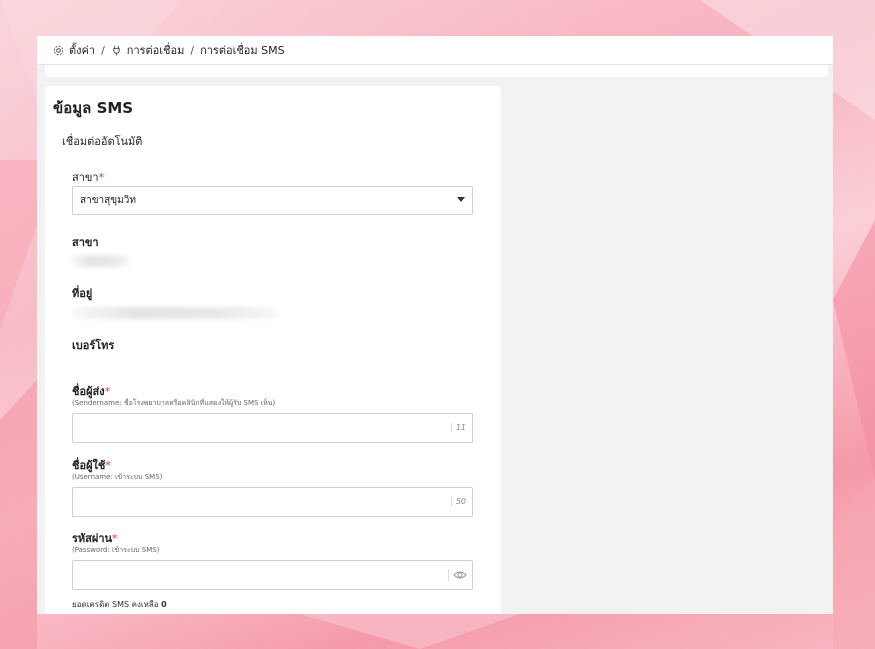 This screenshot has width=875, height=649. Describe the element at coordinates (116, 550) in the screenshot. I see `password-hint: (Password: เข้าระบบ SMS)` at that location.